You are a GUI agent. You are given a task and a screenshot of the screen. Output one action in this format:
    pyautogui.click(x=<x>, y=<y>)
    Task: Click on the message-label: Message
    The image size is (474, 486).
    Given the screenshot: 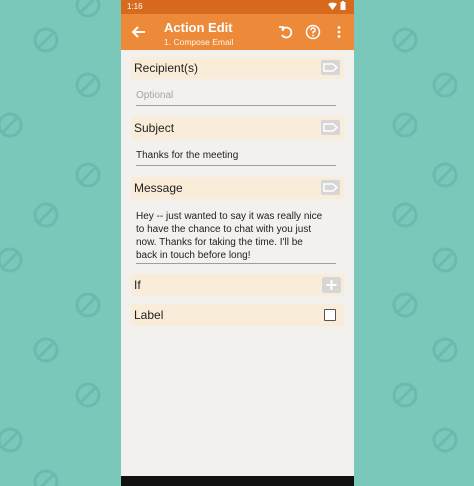 What is the action you would take?
    pyautogui.click(x=158, y=188)
    